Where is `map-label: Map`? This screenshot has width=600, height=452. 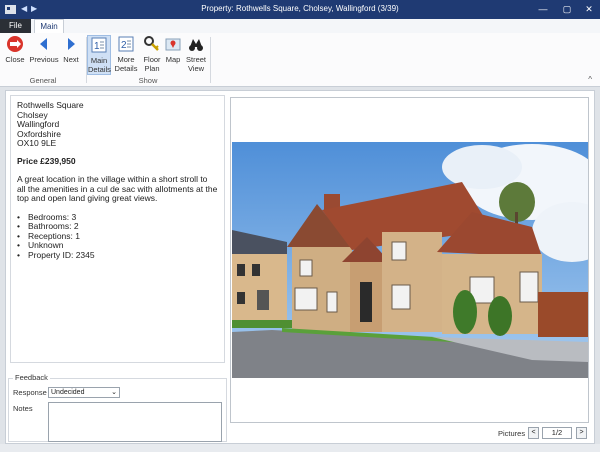 map-label: Map is located at coordinates (173, 59).